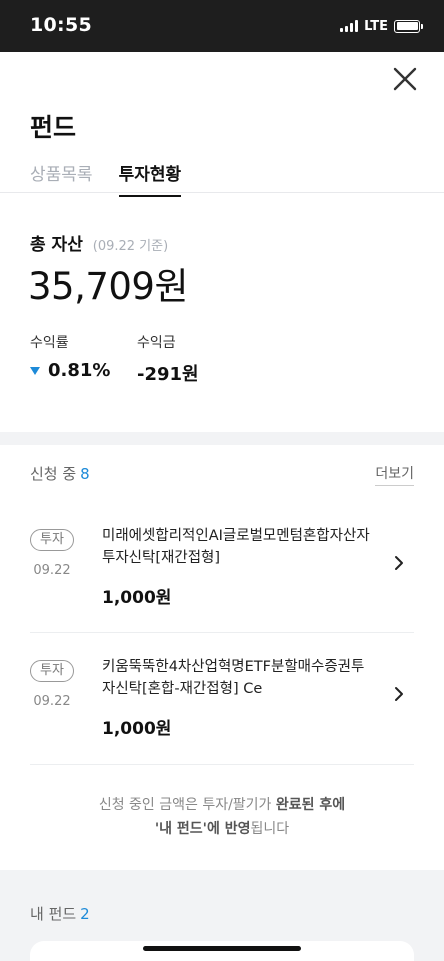  Describe the element at coordinates (61, 25) in the screenshot. I see `status-time: 10:55` at that location.